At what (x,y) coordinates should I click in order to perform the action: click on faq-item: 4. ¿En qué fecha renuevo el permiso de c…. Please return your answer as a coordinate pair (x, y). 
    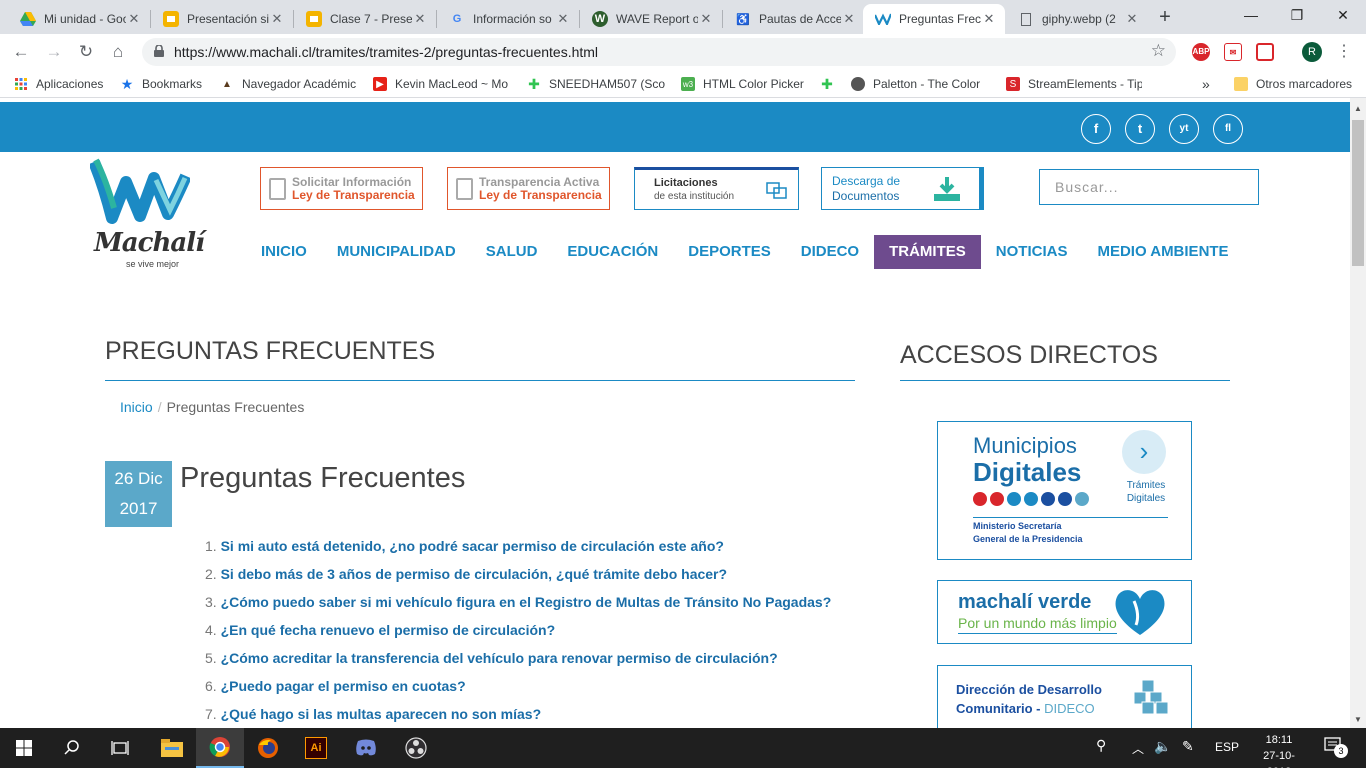
    Looking at the image, I should click on (380, 630).